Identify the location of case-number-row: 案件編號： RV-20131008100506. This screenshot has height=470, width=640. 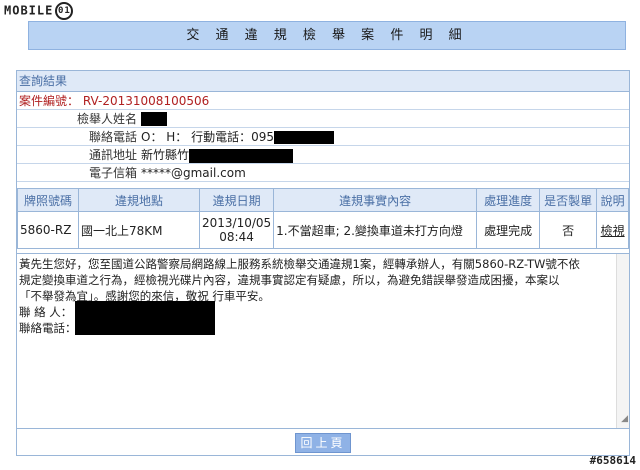
(323, 101).